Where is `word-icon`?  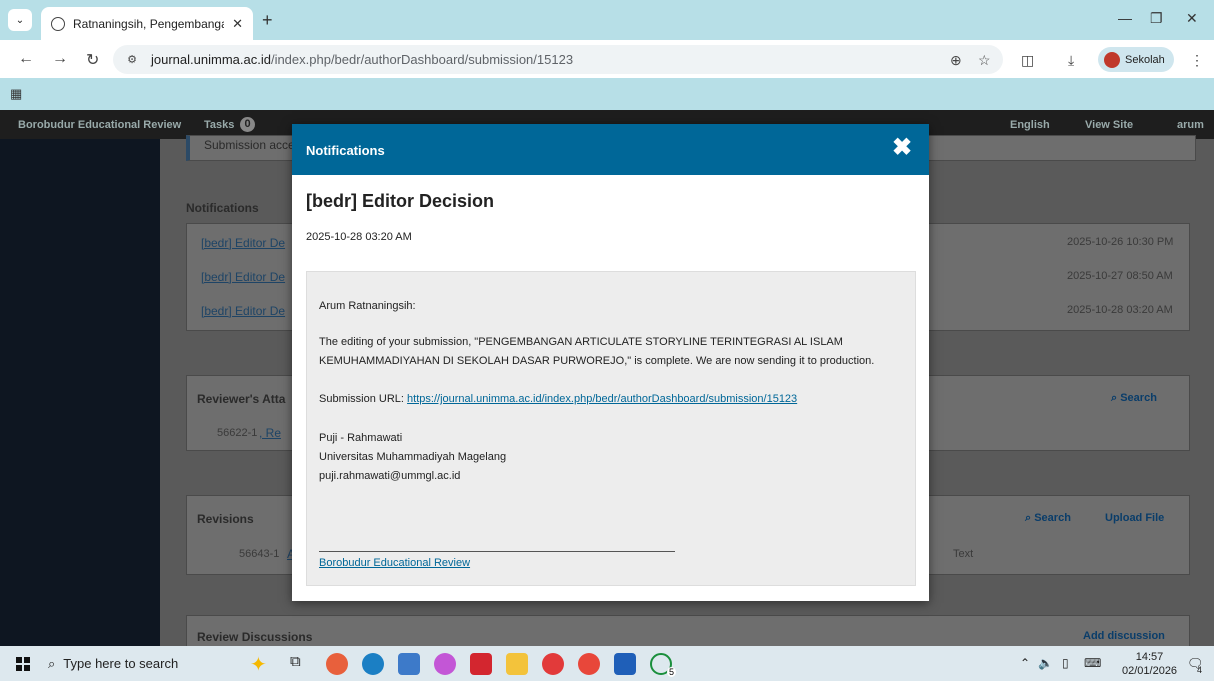
word-icon is located at coordinates (625, 664).